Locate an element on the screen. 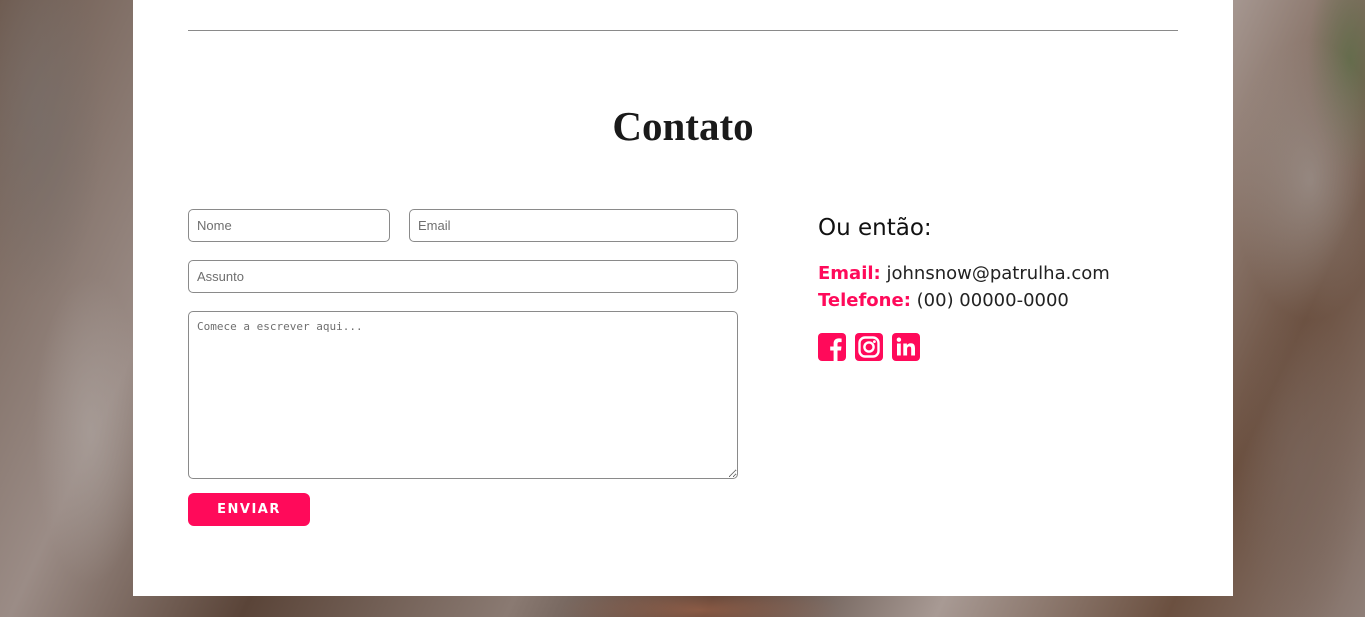  email-line: Email: johnsnow@patrulha.com is located at coordinates (998, 273).